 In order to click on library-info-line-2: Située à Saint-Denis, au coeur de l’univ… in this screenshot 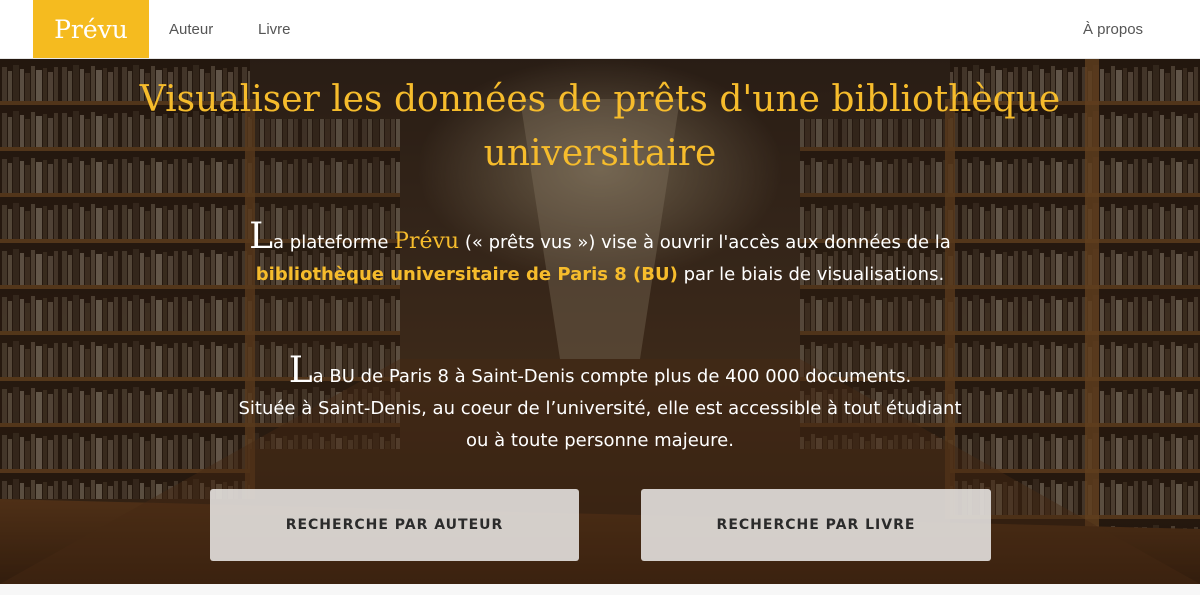, I will do `click(600, 424)`.